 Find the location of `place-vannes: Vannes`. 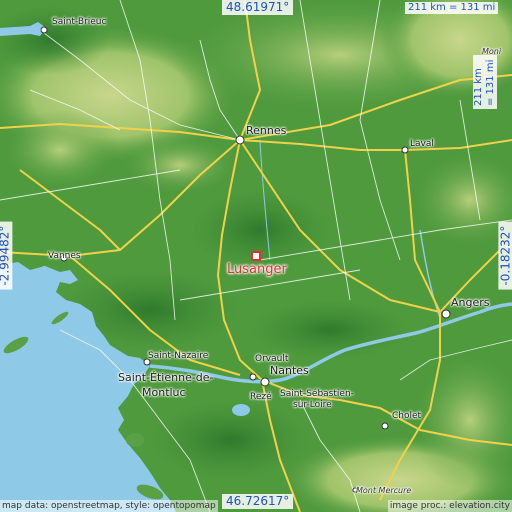

place-vannes: Vannes is located at coordinates (64, 256).